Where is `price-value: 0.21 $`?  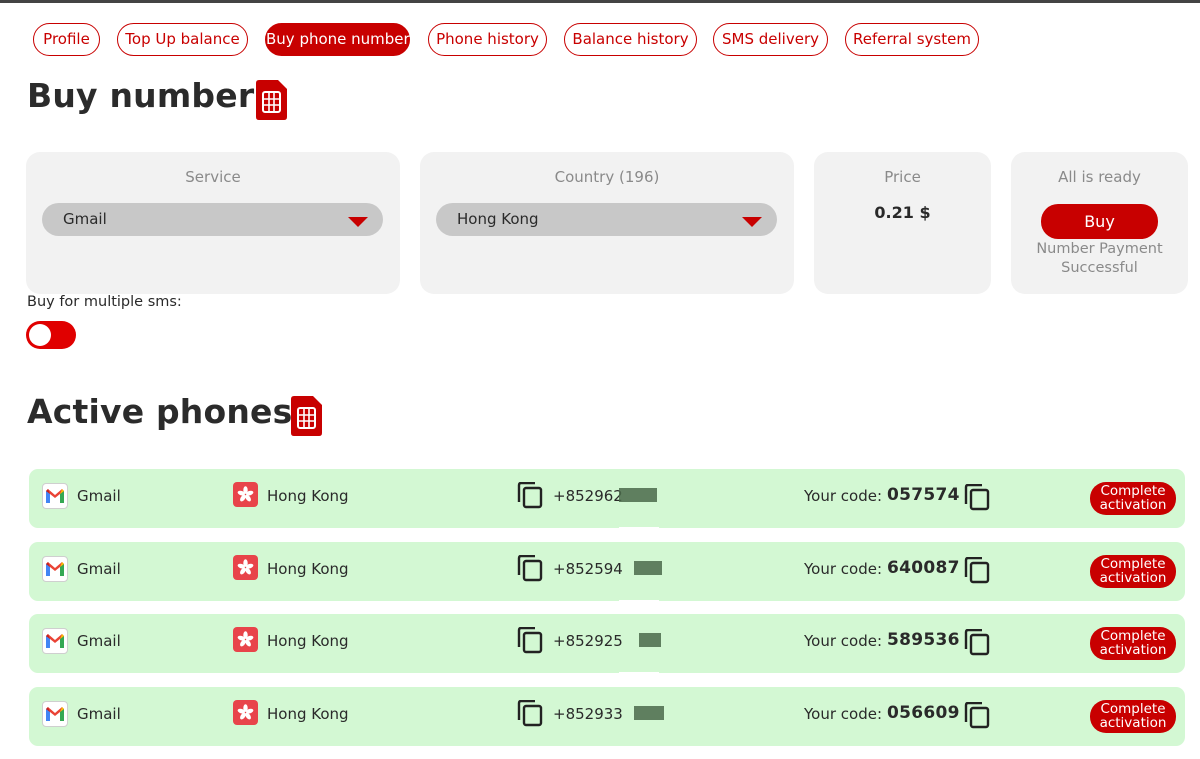
price-value: 0.21 $ is located at coordinates (902, 212).